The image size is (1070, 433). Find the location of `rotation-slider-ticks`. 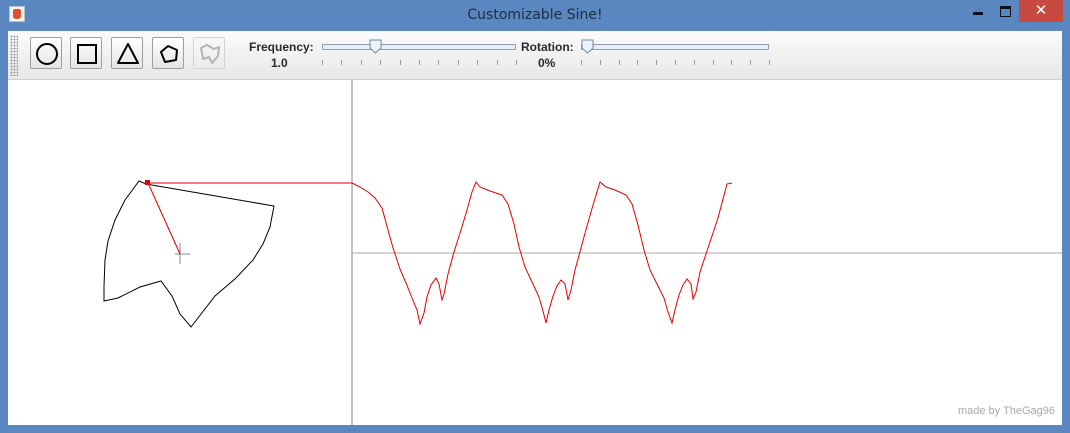

rotation-slider-ticks is located at coordinates (675, 62).